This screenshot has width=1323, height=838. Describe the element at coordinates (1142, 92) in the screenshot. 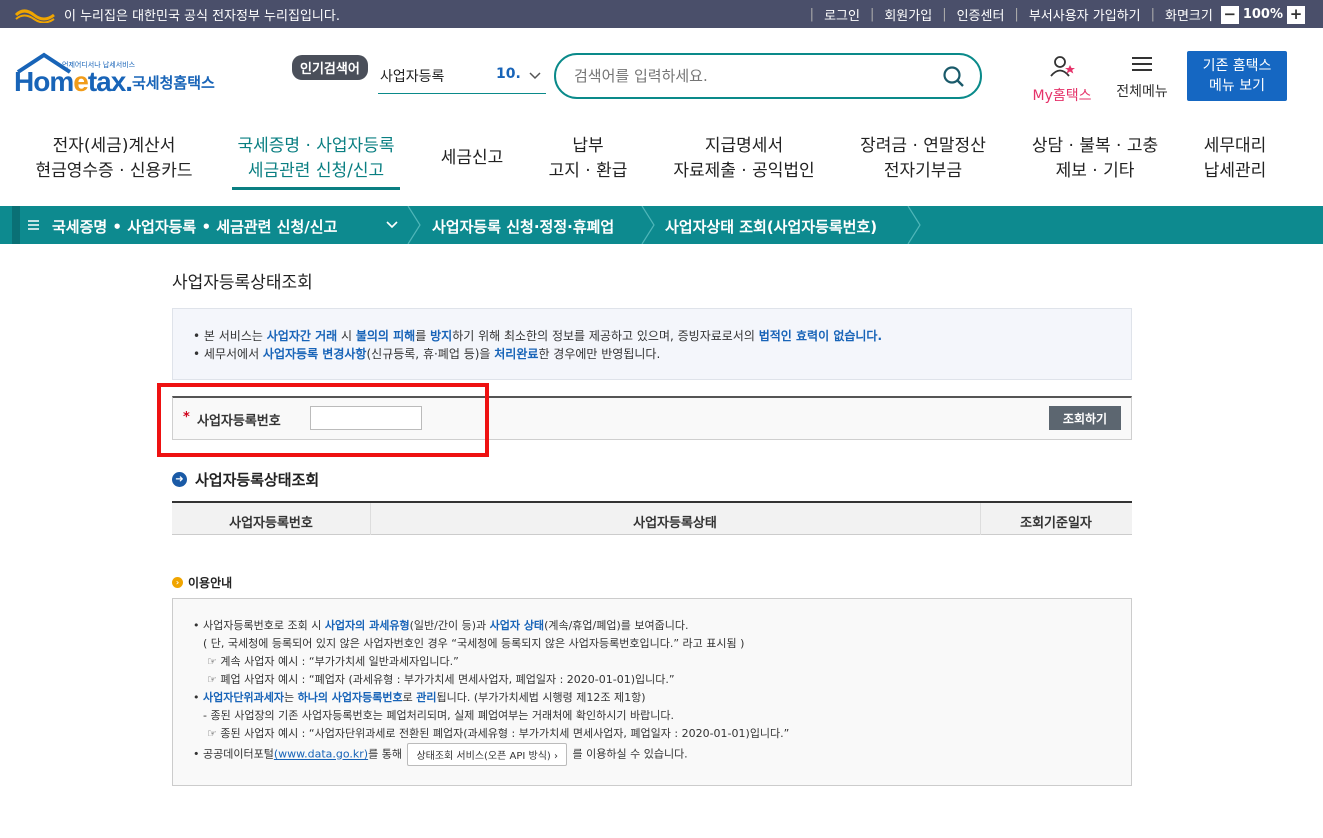

I see `all-menu-label: 전체메뉴` at that location.